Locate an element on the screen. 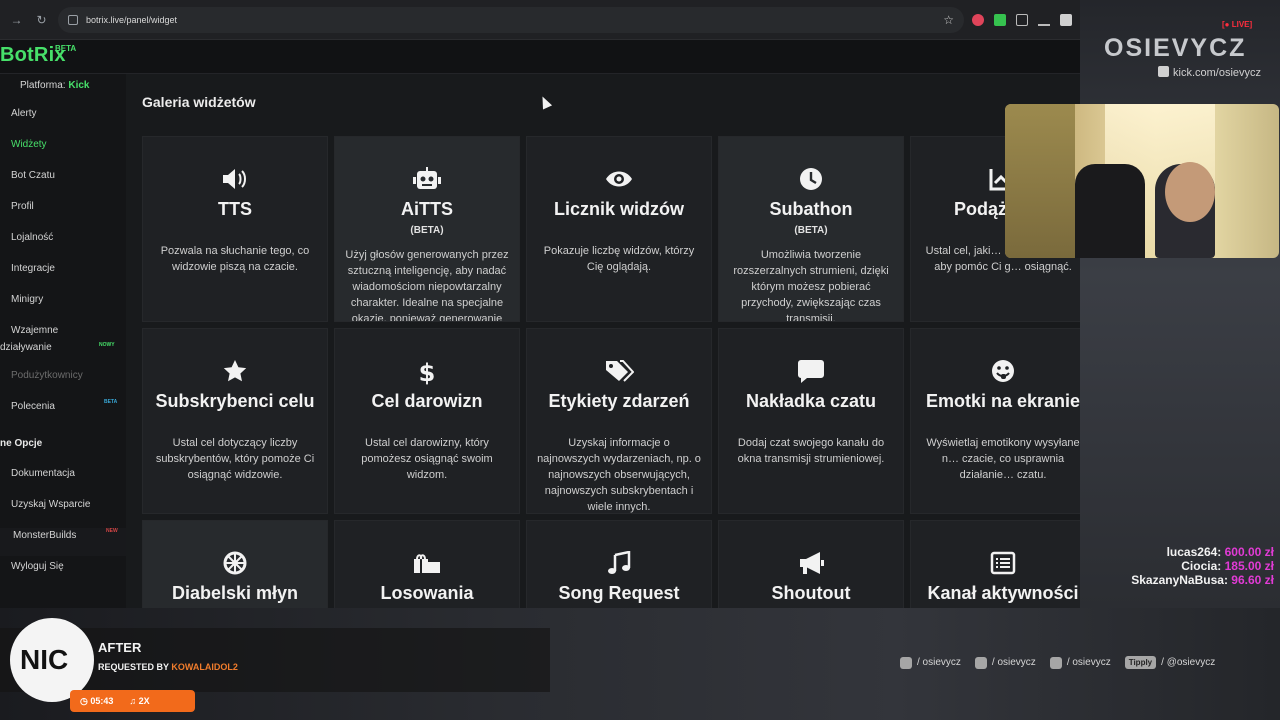 The width and height of the screenshot is (1280, 720). card-title: Losowania is located at coordinates (427, 593).